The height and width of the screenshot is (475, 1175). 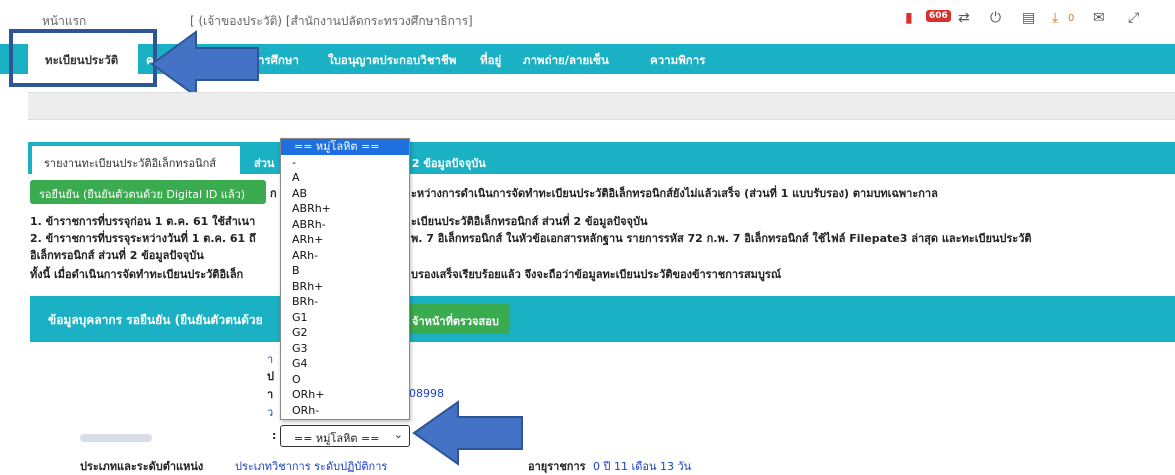 I want to click on blood-group-option: G2, so click(x=345, y=333).